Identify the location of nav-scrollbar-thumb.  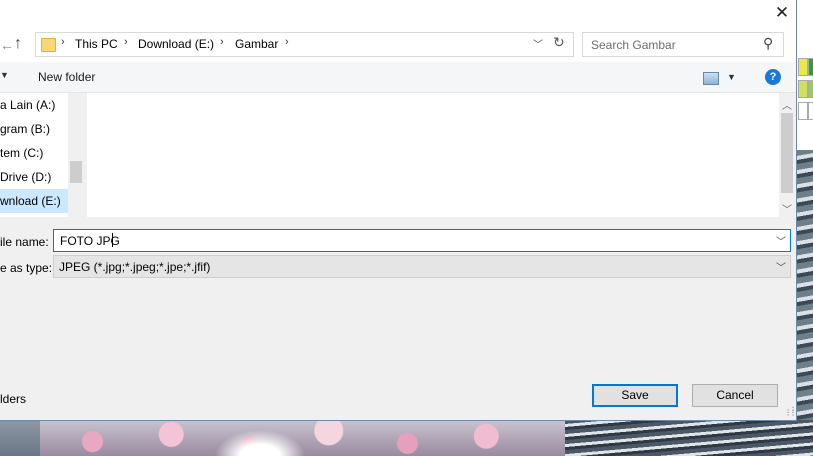
(76, 172).